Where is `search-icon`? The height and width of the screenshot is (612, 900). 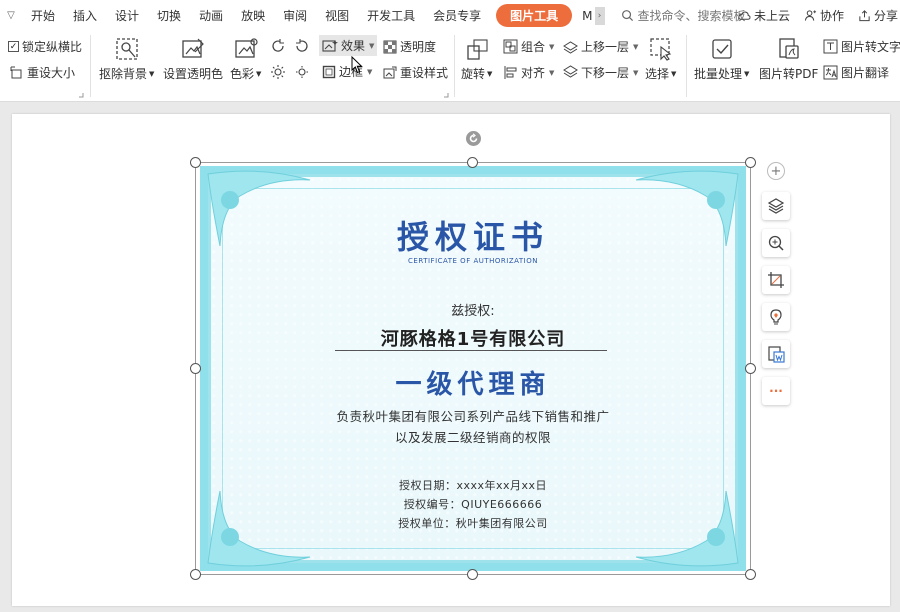
search-icon is located at coordinates (627, 16).